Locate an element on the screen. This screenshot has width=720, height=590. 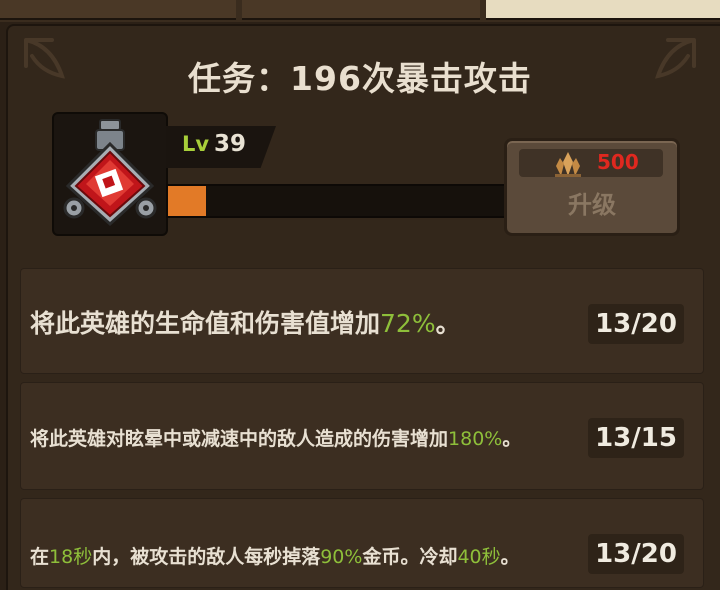
top-tab-left is located at coordinates (118, 10).